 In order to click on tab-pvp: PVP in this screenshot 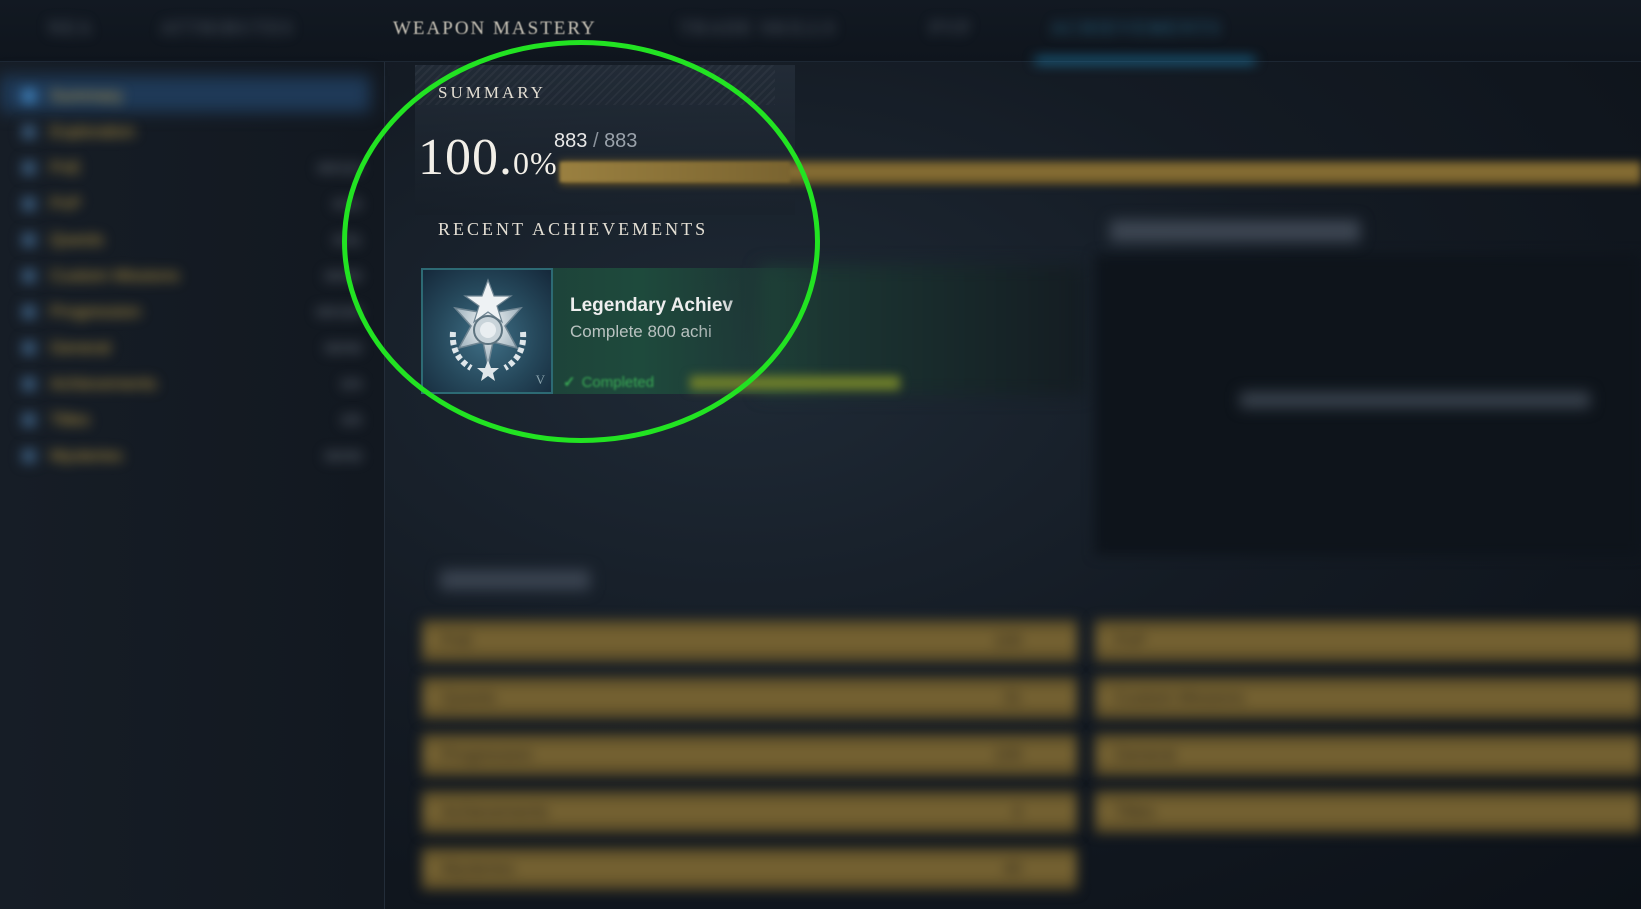, I will do `click(950, 31)`.